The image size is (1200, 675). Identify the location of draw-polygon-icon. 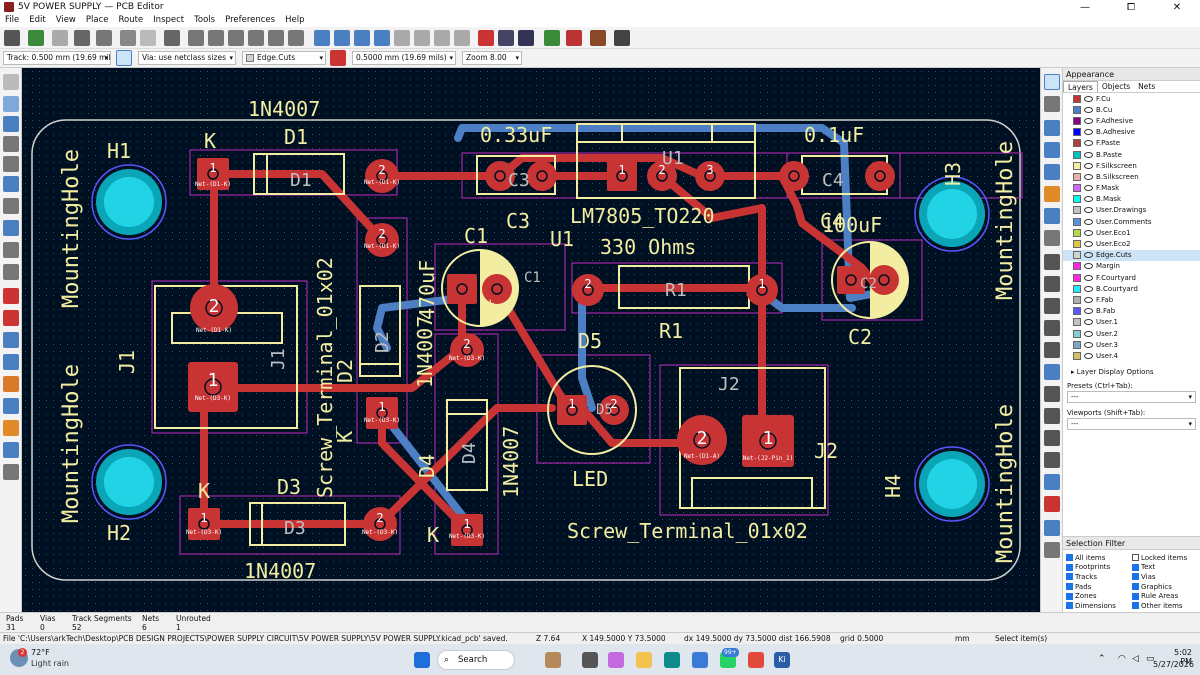
(1052, 350).